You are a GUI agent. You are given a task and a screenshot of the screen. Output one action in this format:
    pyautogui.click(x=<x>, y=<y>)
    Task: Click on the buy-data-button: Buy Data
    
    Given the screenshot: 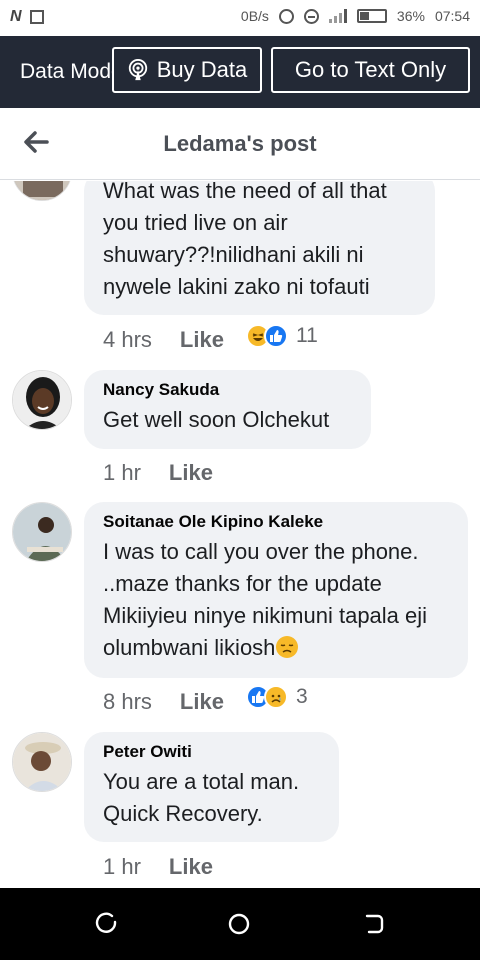 What is the action you would take?
    pyautogui.click(x=187, y=70)
    